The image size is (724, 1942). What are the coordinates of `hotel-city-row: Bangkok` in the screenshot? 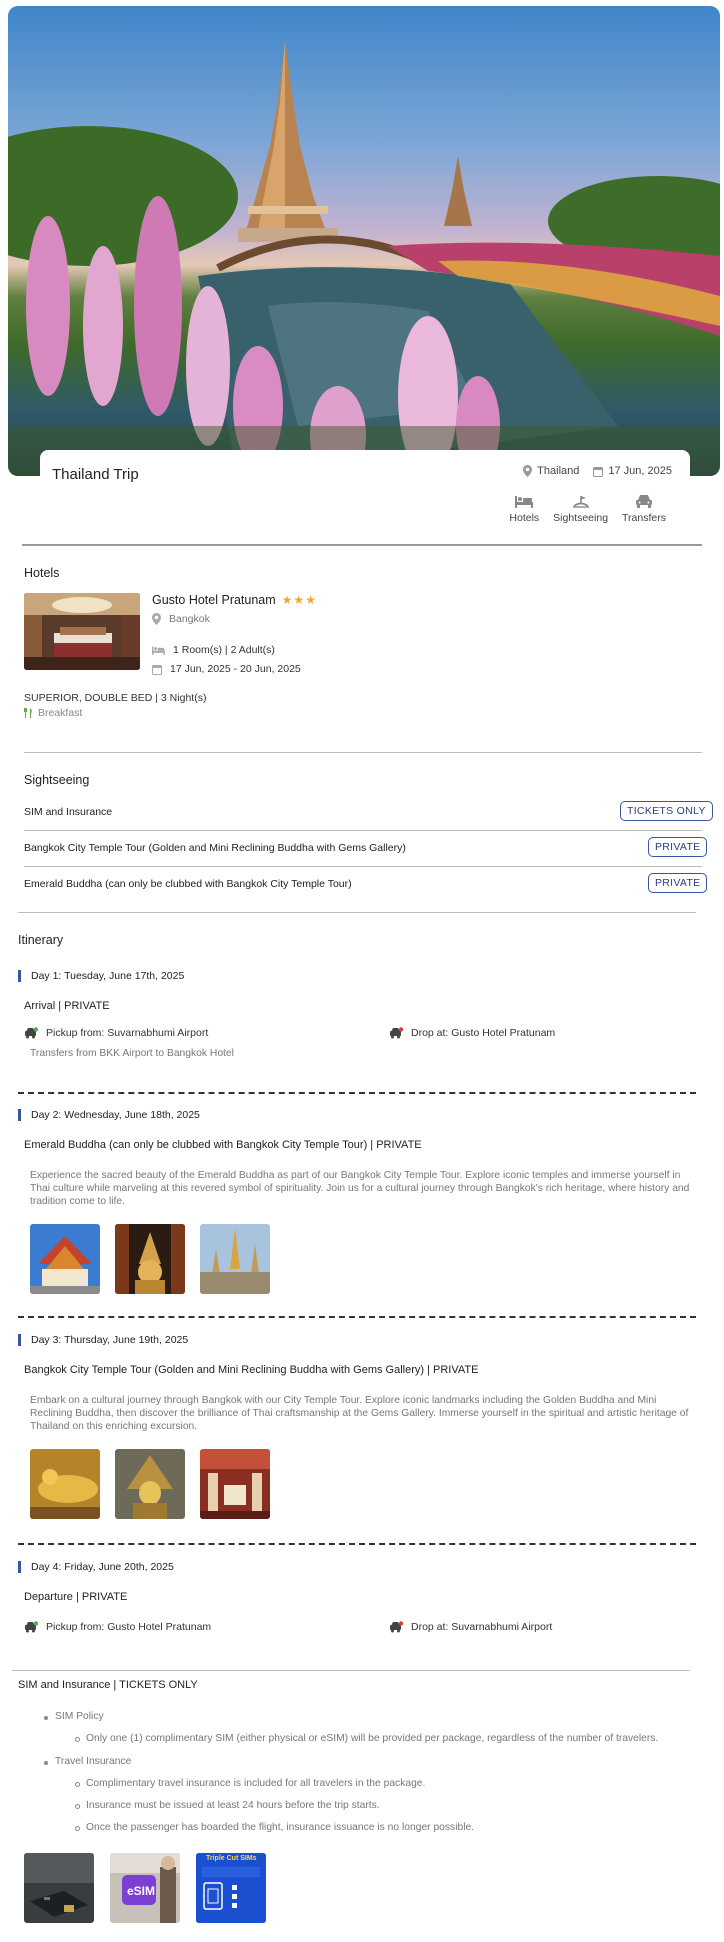 It's located at (181, 619).